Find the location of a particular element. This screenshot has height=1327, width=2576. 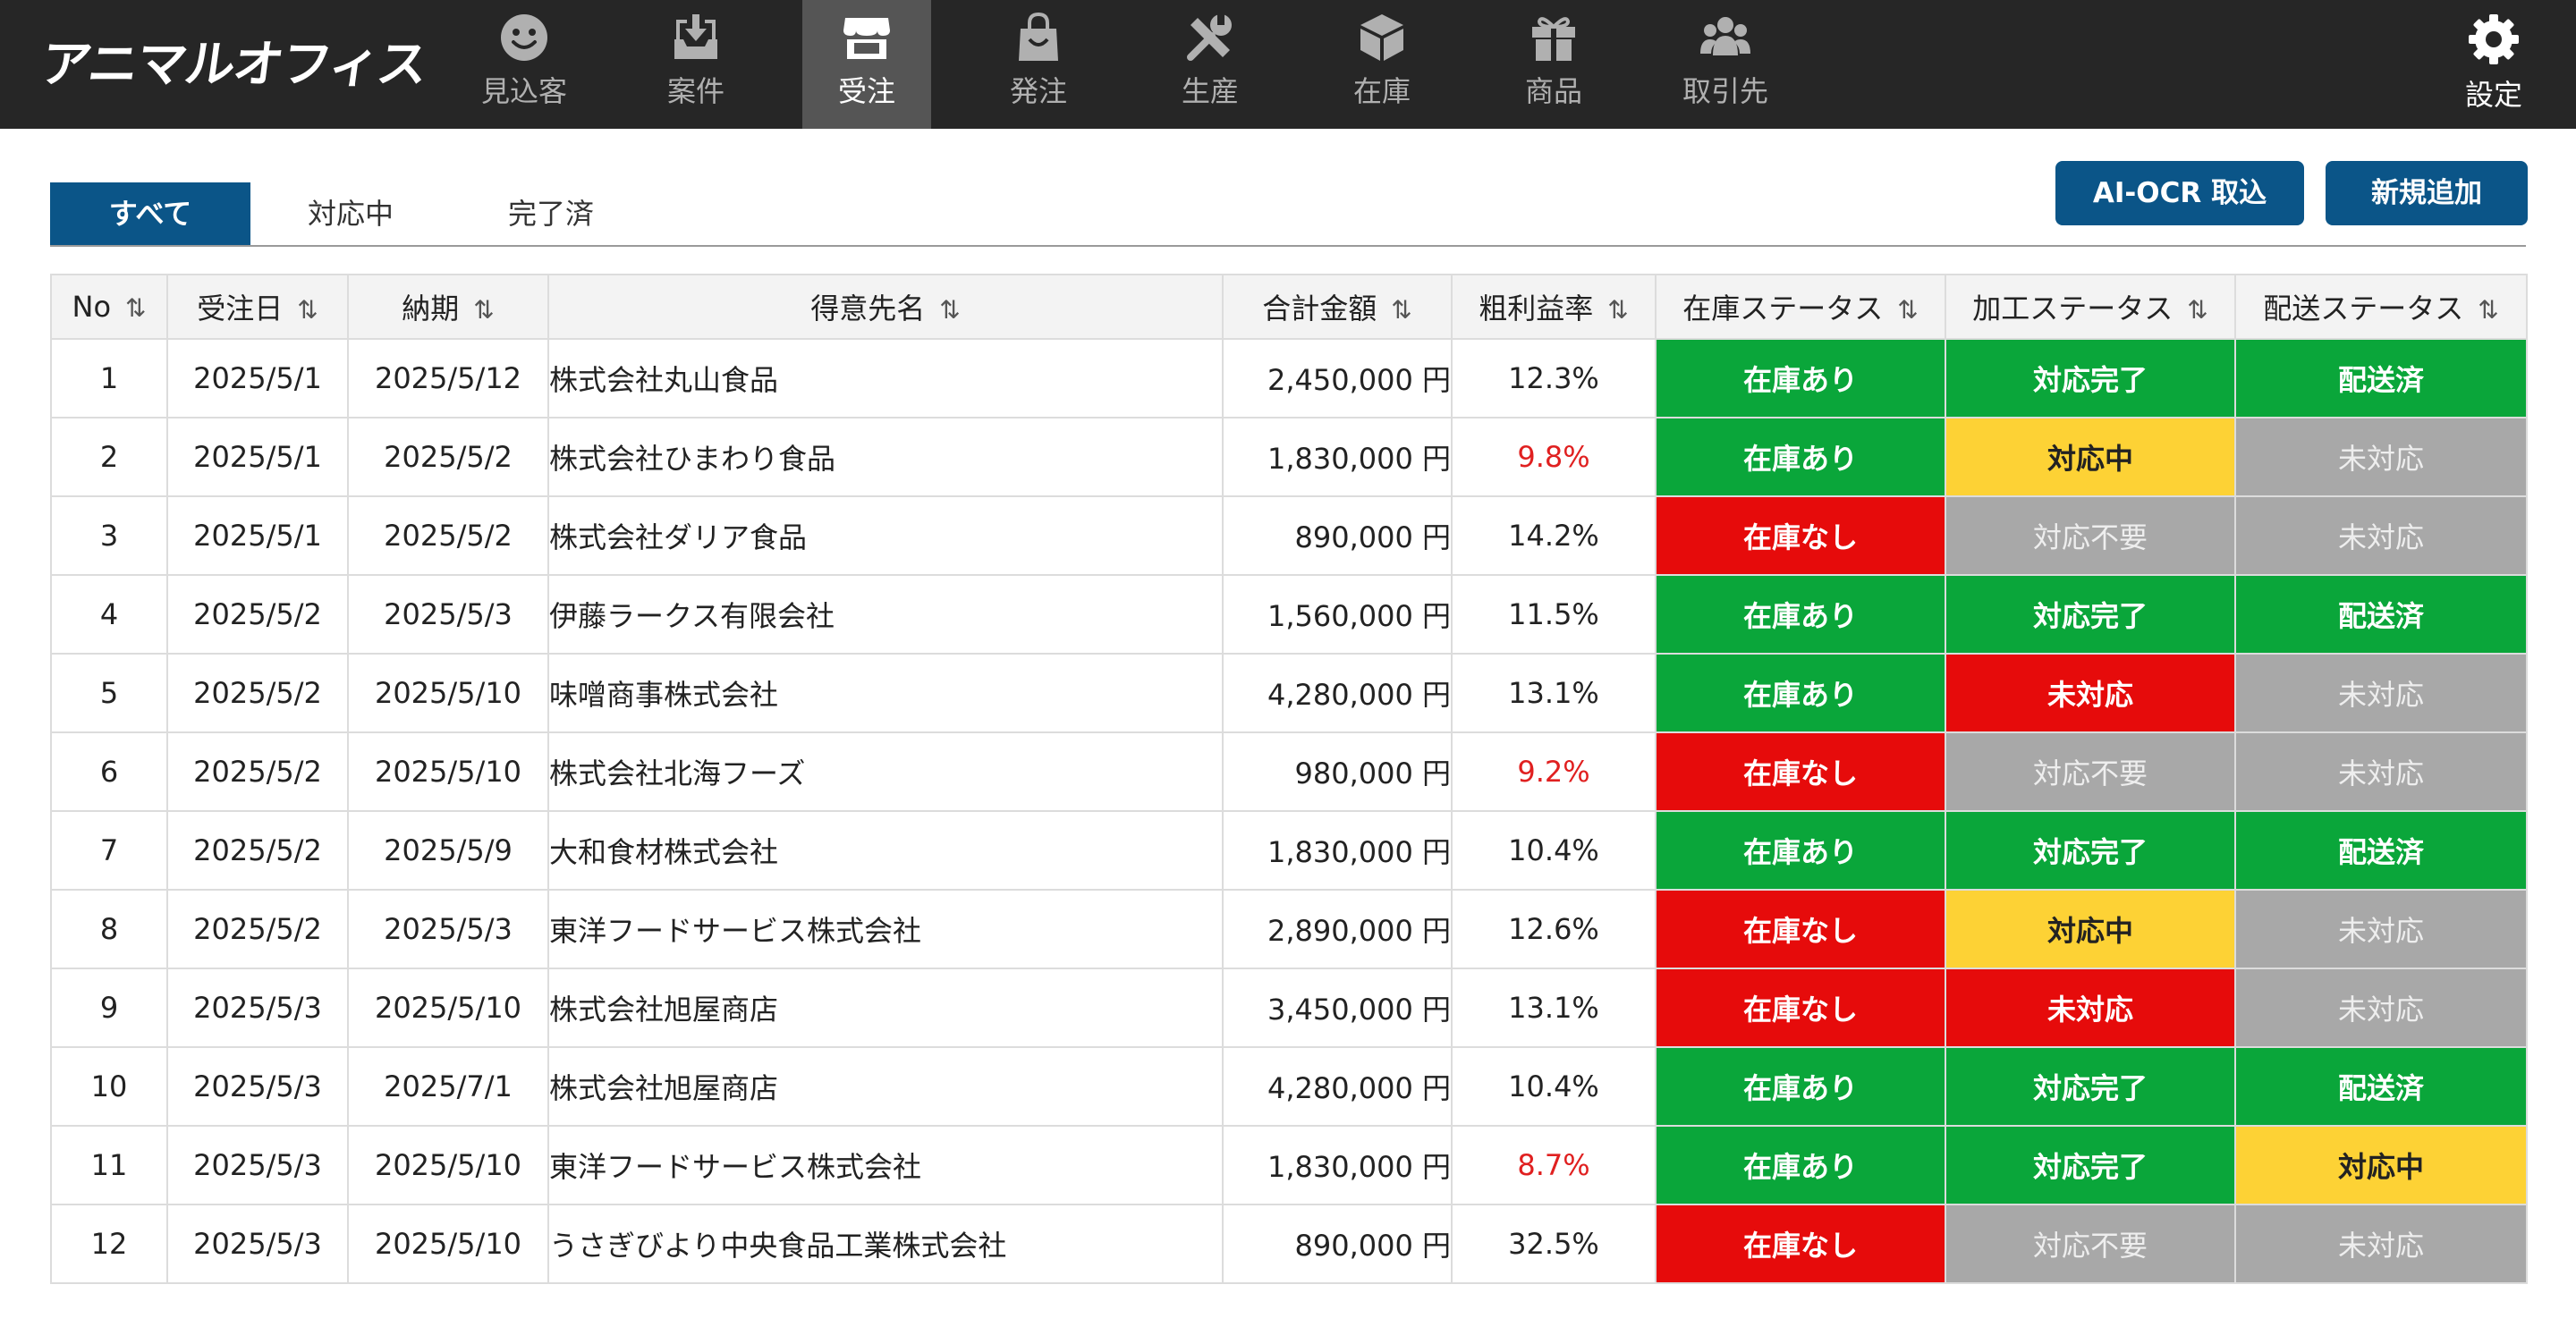

cell-process-status: 対応完了 is located at coordinates (2090, 1165).